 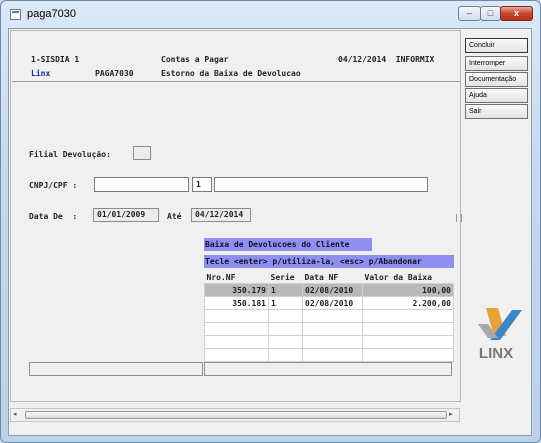 What do you see at coordinates (408, 290) in the screenshot?
I see `cell-valor: 100,00` at bounding box center [408, 290].